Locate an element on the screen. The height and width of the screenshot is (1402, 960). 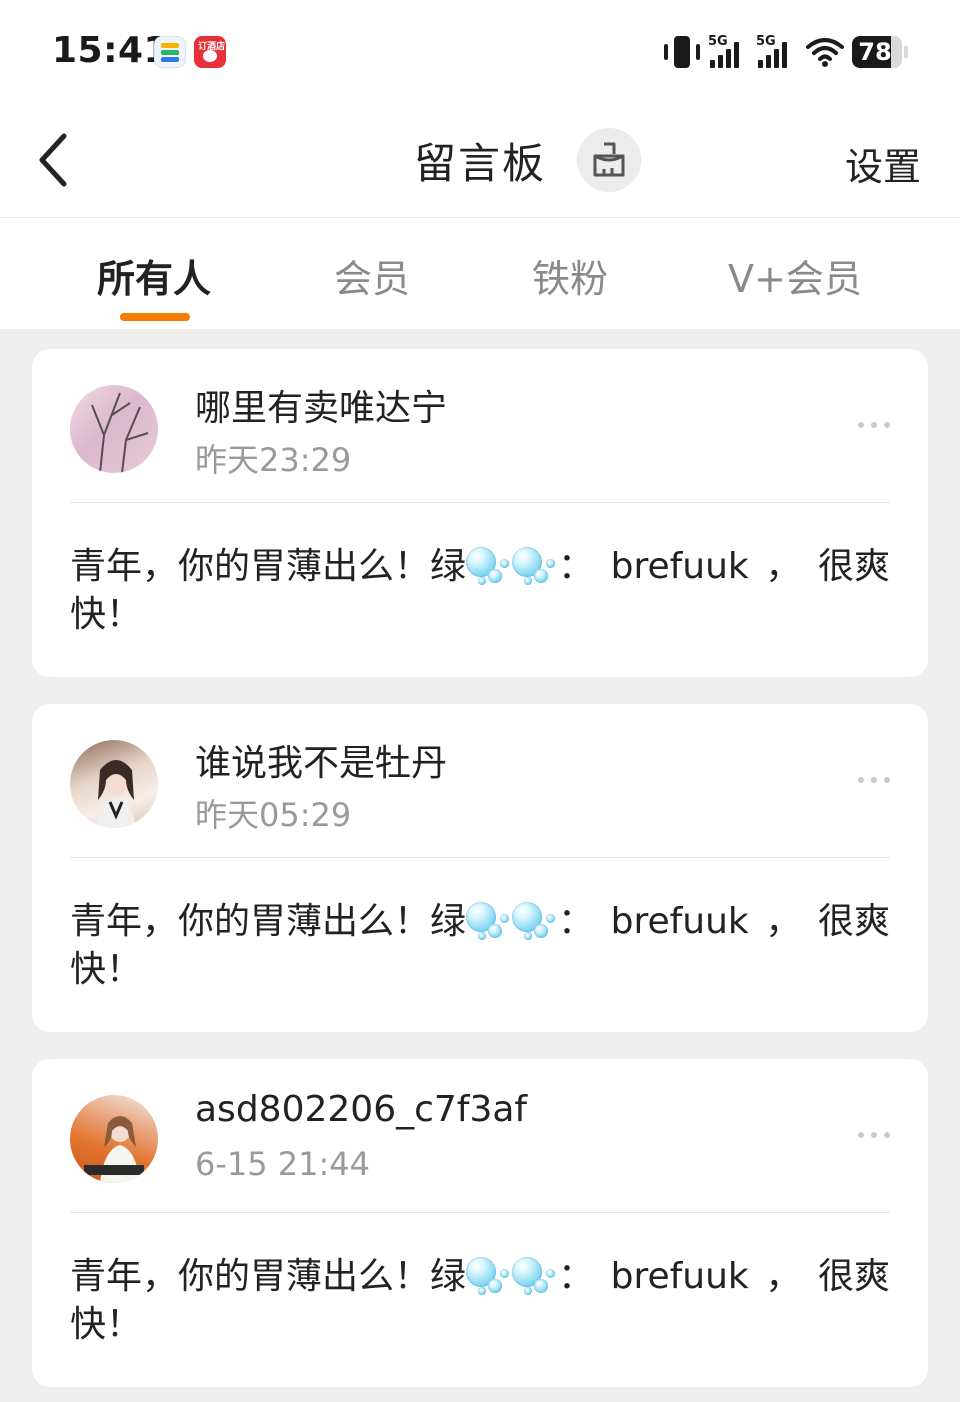
wallet-icon is located at coordinates (170, 52).